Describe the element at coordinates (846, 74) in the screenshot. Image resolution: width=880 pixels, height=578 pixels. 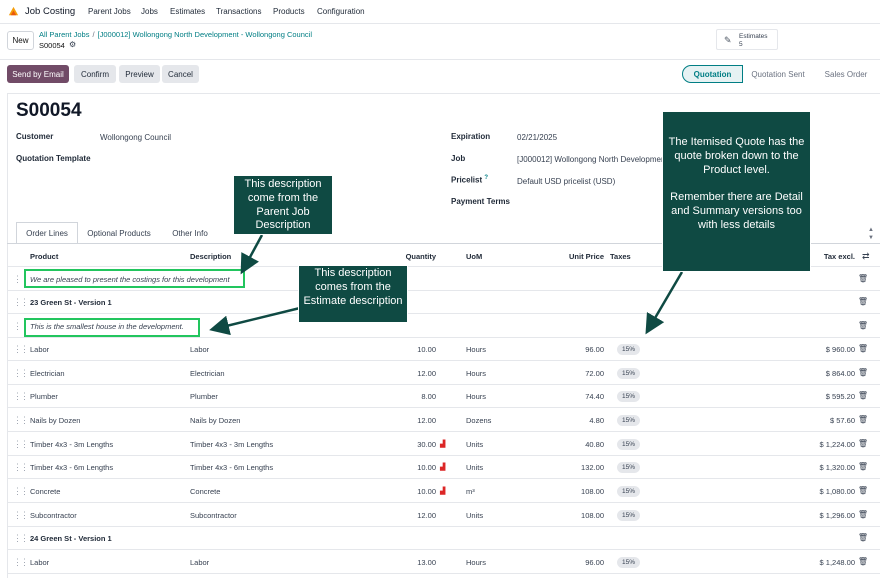
I see `status-sales-order: Sales Order` at that location.